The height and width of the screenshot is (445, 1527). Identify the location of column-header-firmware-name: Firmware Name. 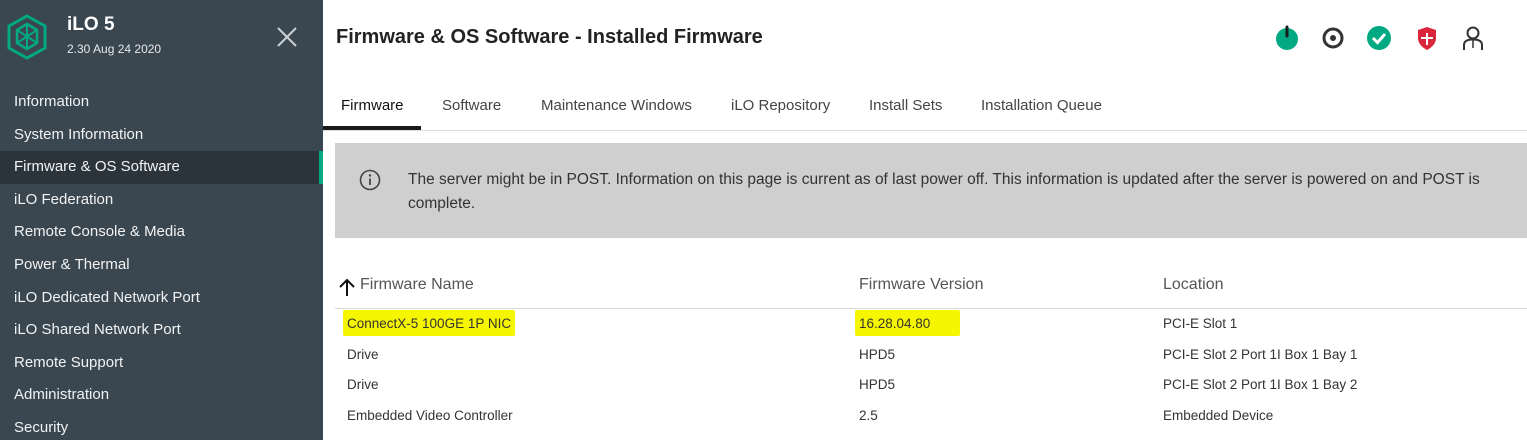
(417, 285).